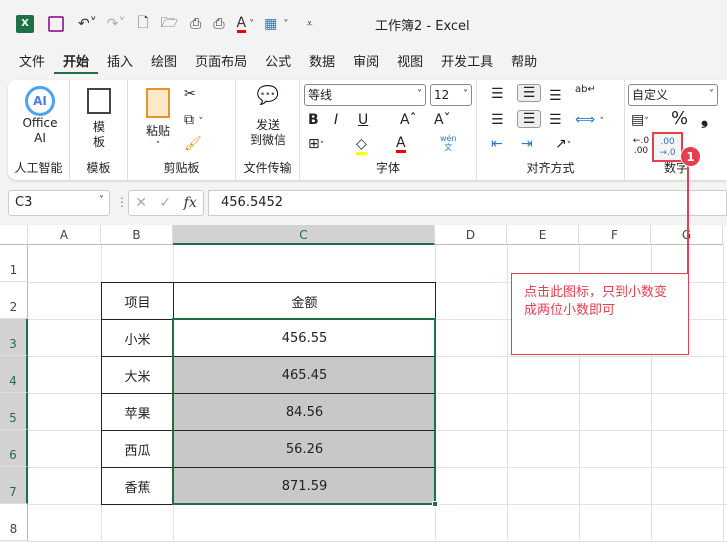 The height and width of the screenshot is (542, 727). Describe the element at coordinates (182, 130) in the screenshot. I see `group-clipboard: 粘贴 ˅ ✂ ⧉ ˅ 🖌 剪贴板` at that location.